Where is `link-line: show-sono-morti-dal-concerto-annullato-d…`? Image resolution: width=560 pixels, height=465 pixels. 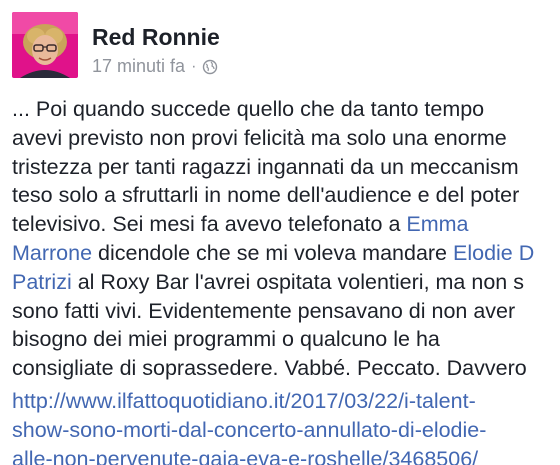
link-line: show-sono-morti-dal-concerto-annullato-d… is located at coordinates (286, 430).